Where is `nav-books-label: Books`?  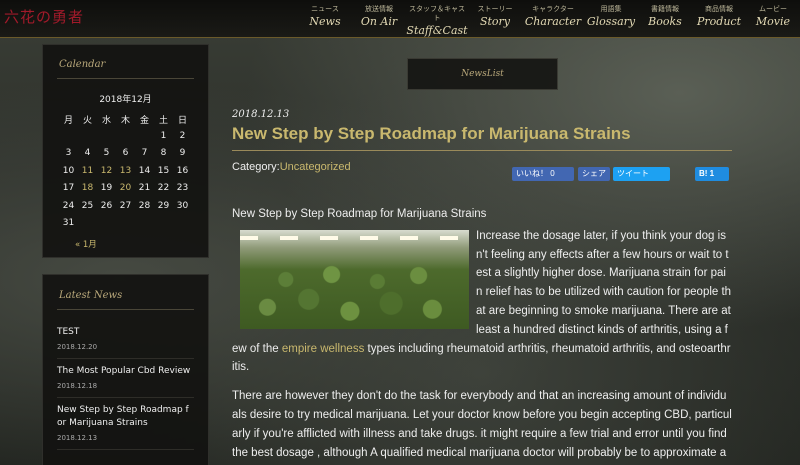
nav-books-label: Books is located at coordinates (665, 21).